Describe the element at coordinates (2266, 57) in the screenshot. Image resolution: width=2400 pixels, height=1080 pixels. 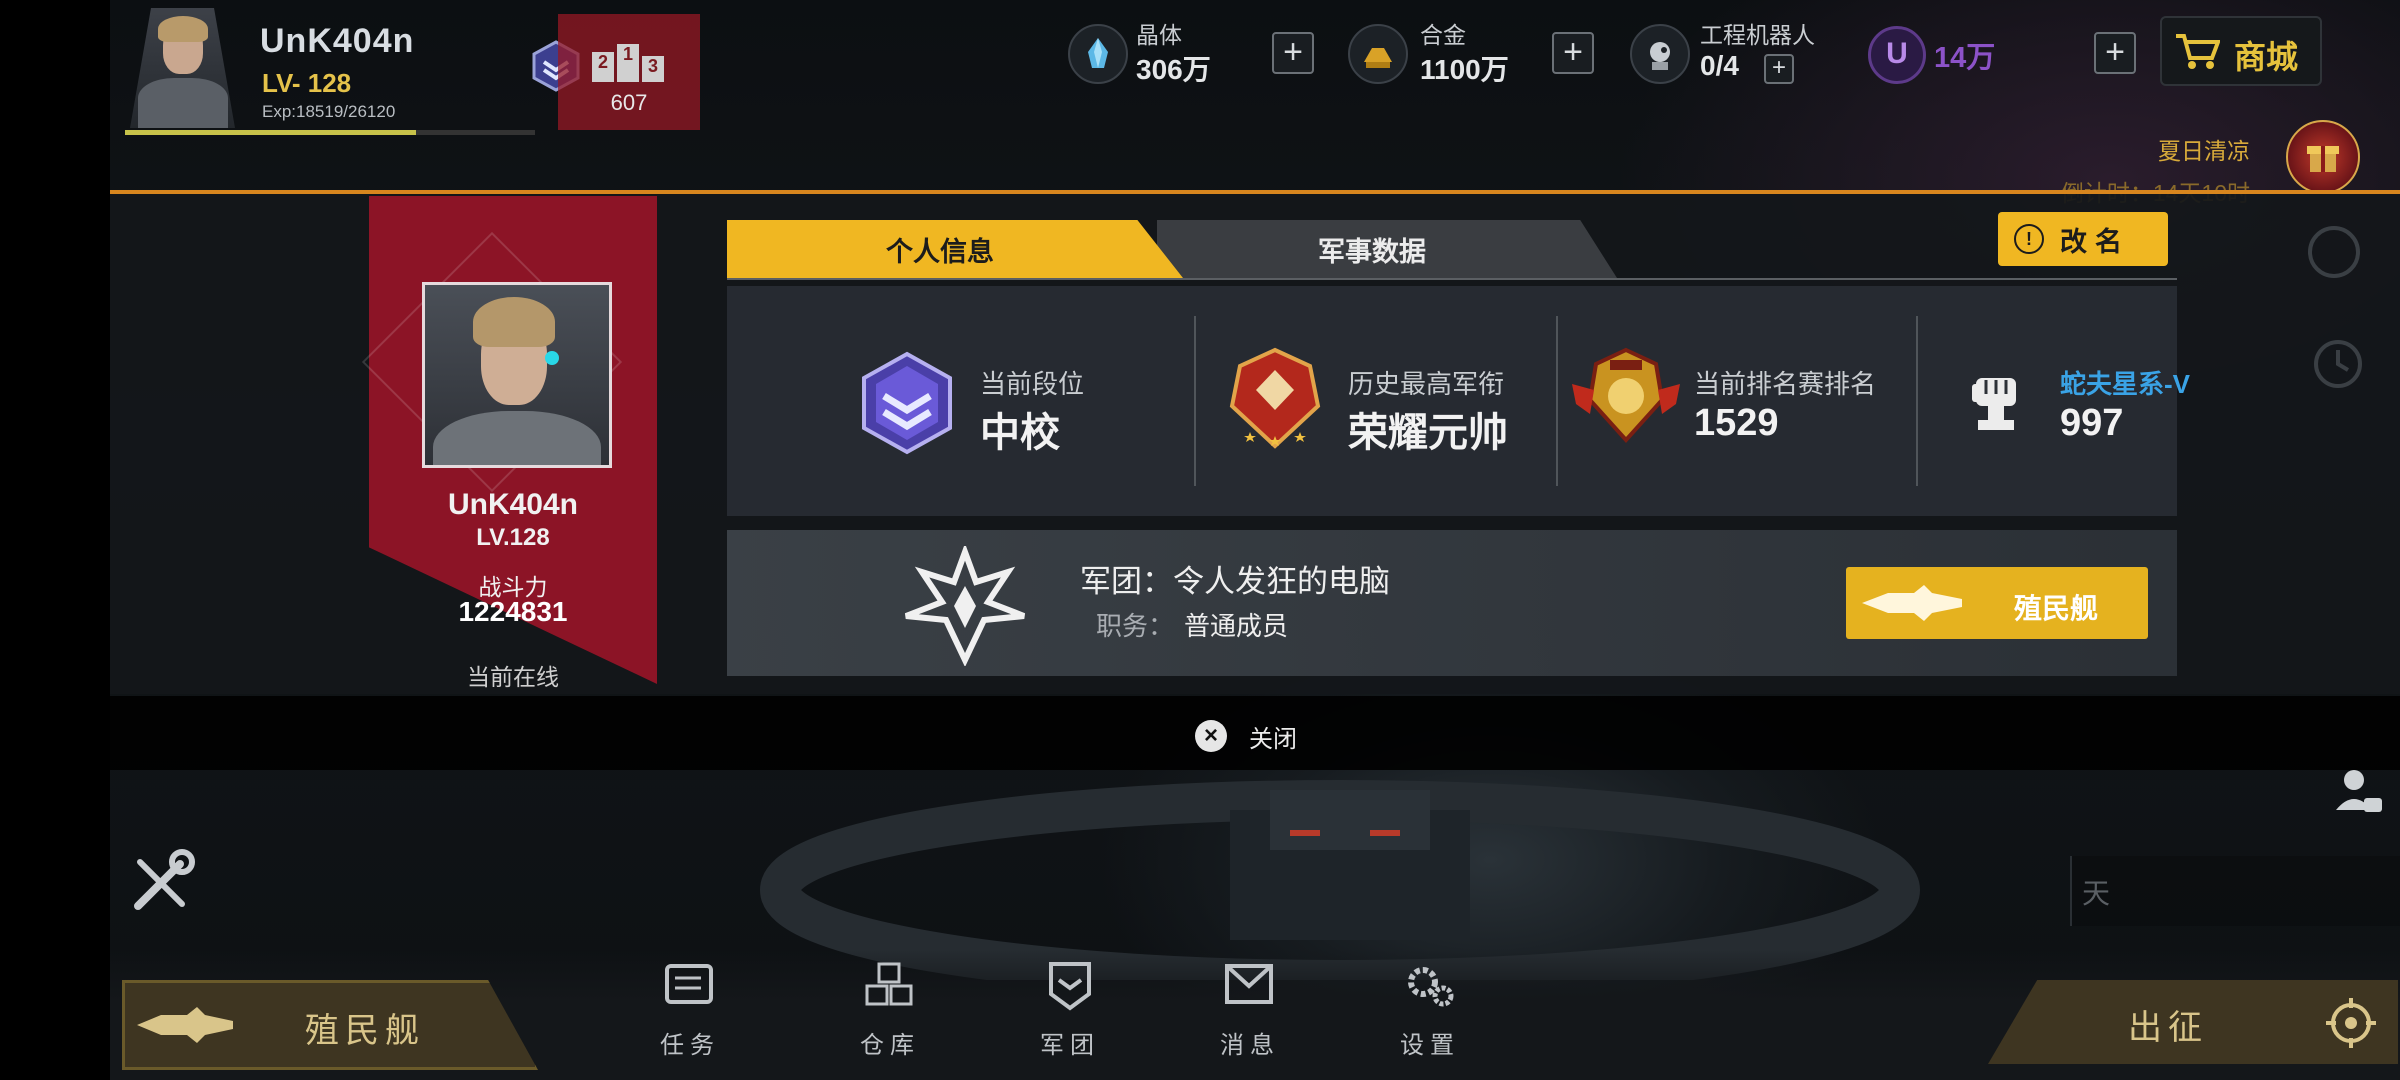
I see `shop-label: 商城` at that location.